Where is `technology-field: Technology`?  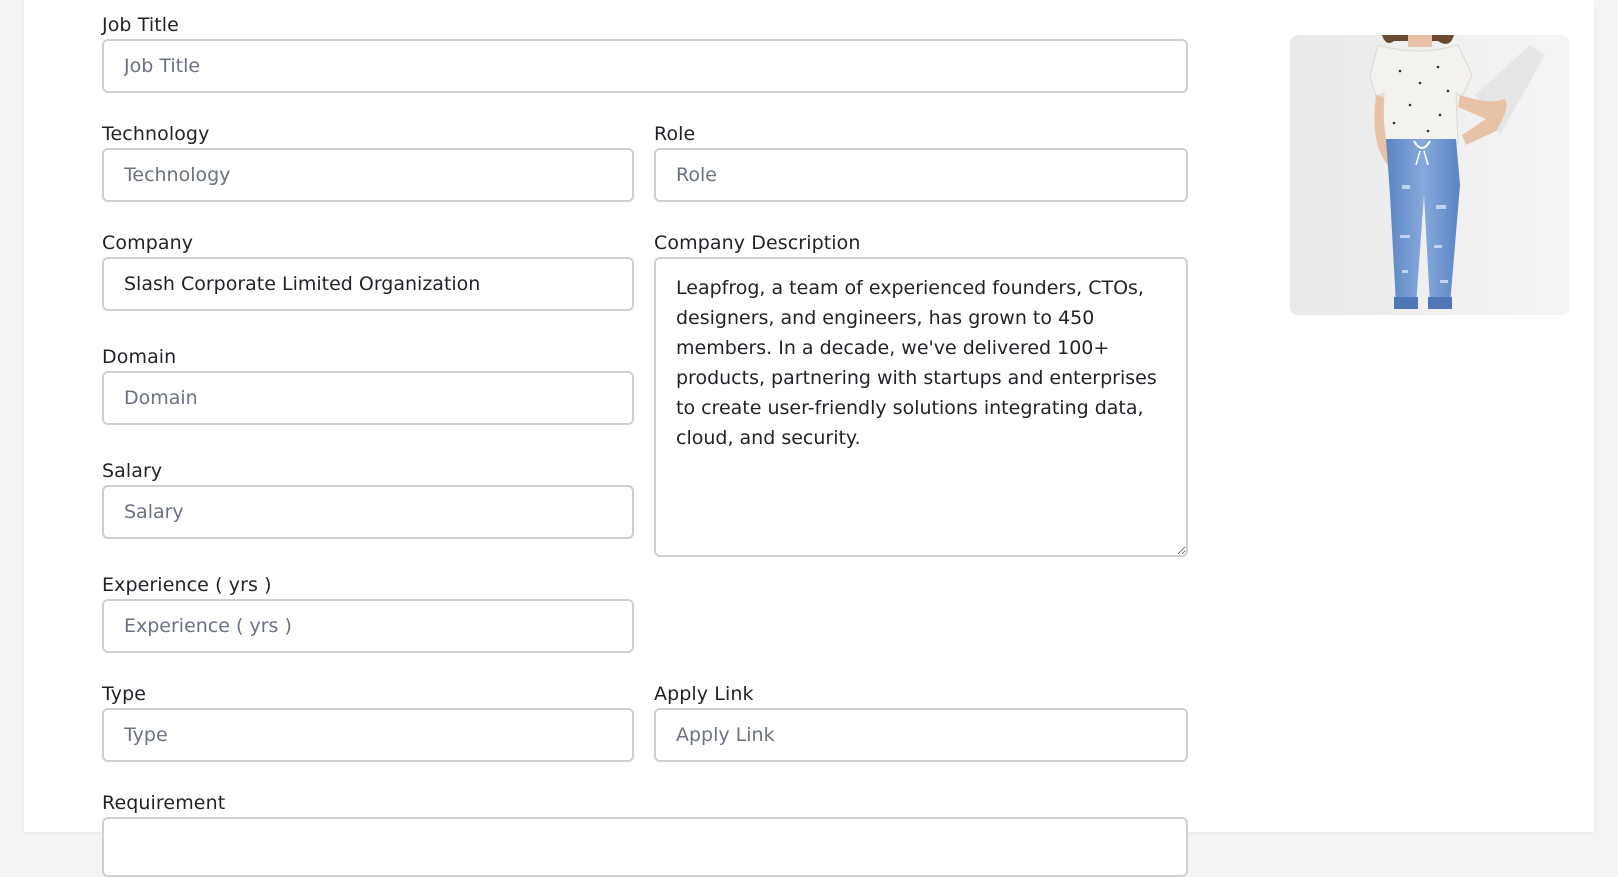
technology-field: Technology is located at coordinates (368, 162).